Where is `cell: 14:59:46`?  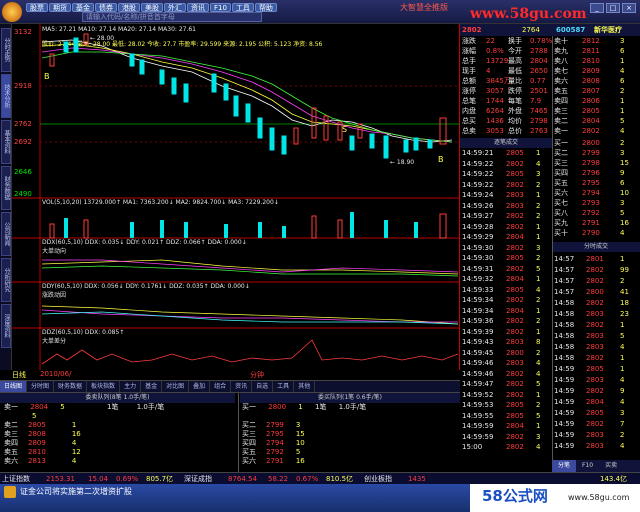 cell: 14:59:46 is located at coordinates (478, 373).